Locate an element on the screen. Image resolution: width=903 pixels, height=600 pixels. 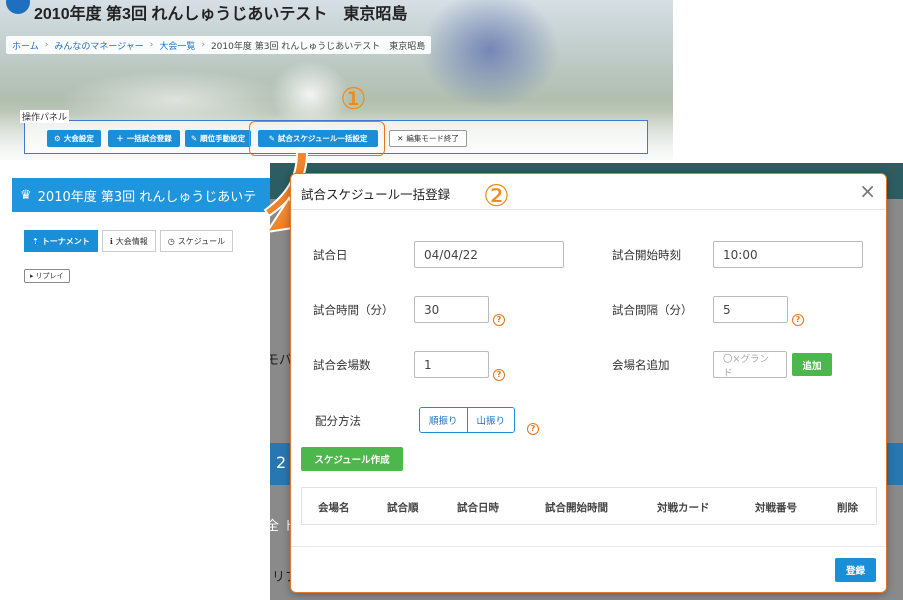
interval-label: 試合間隔（分） is located at coordinates (652, 310).